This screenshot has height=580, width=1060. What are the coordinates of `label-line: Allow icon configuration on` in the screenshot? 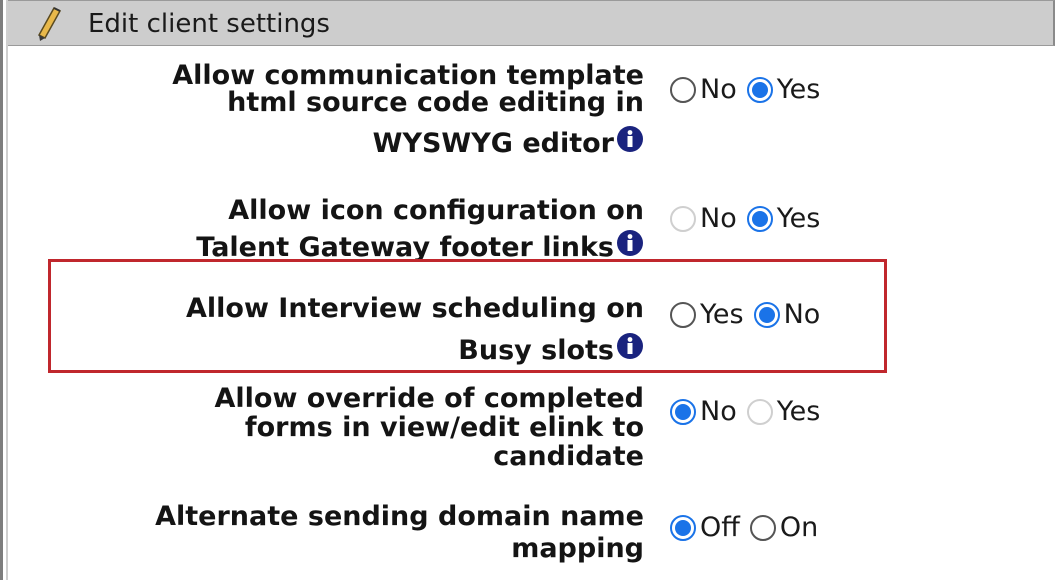 It's located at (436, 210).